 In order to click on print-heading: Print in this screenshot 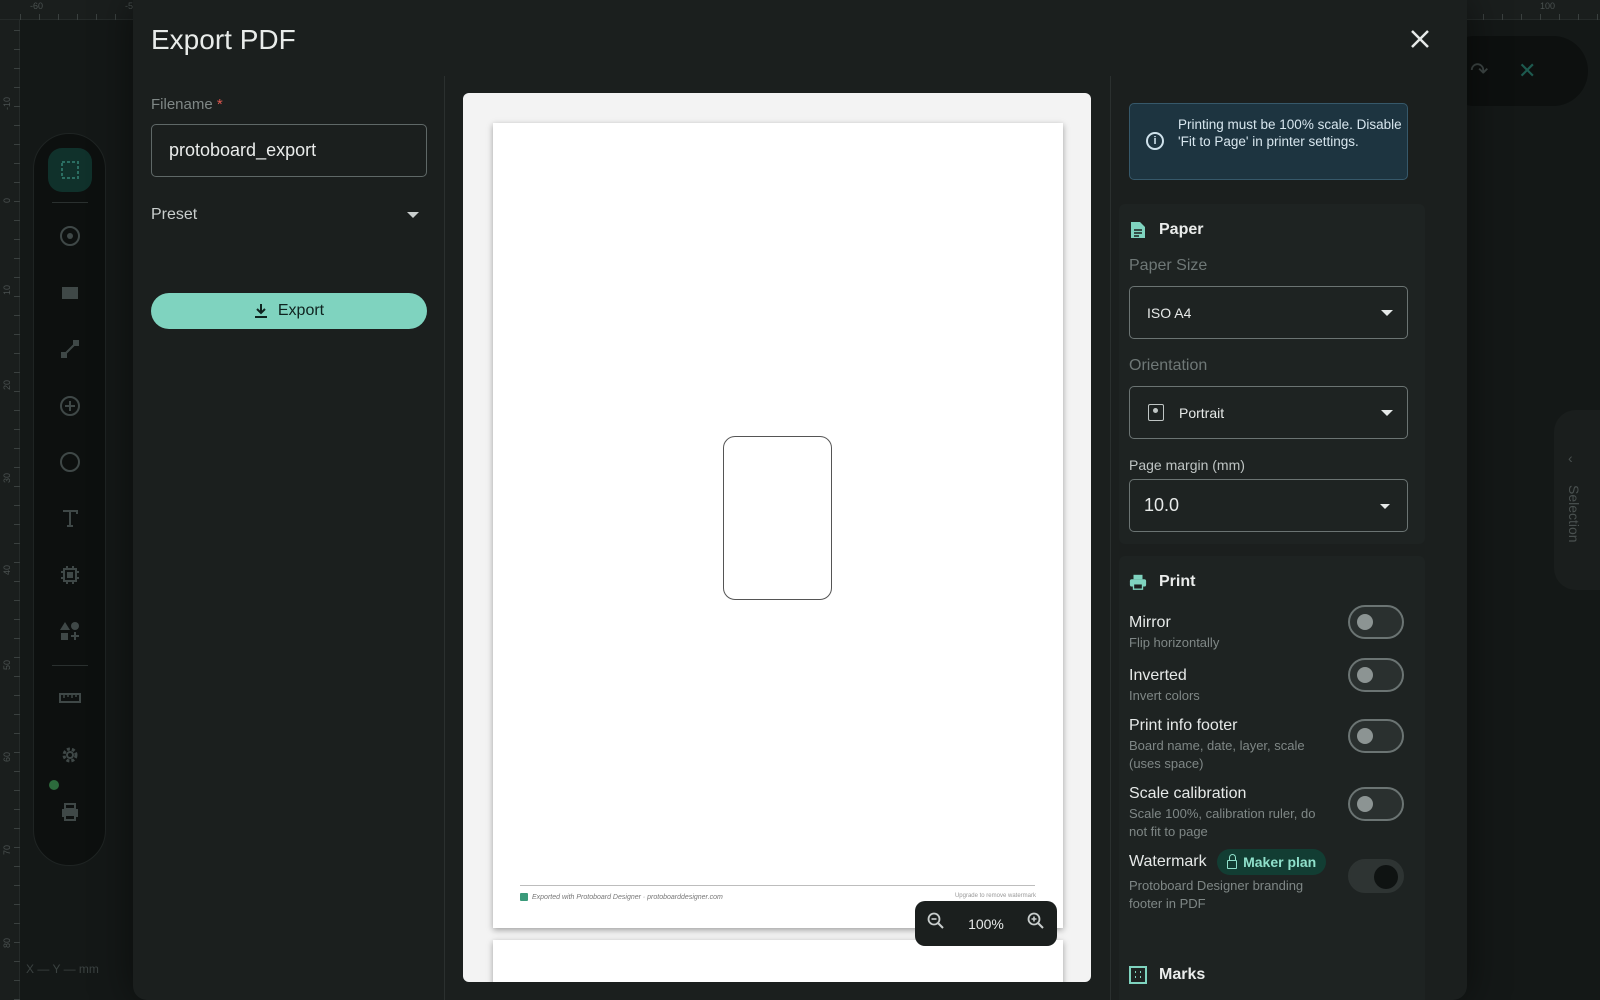, I will do `click(1162, 582)`.